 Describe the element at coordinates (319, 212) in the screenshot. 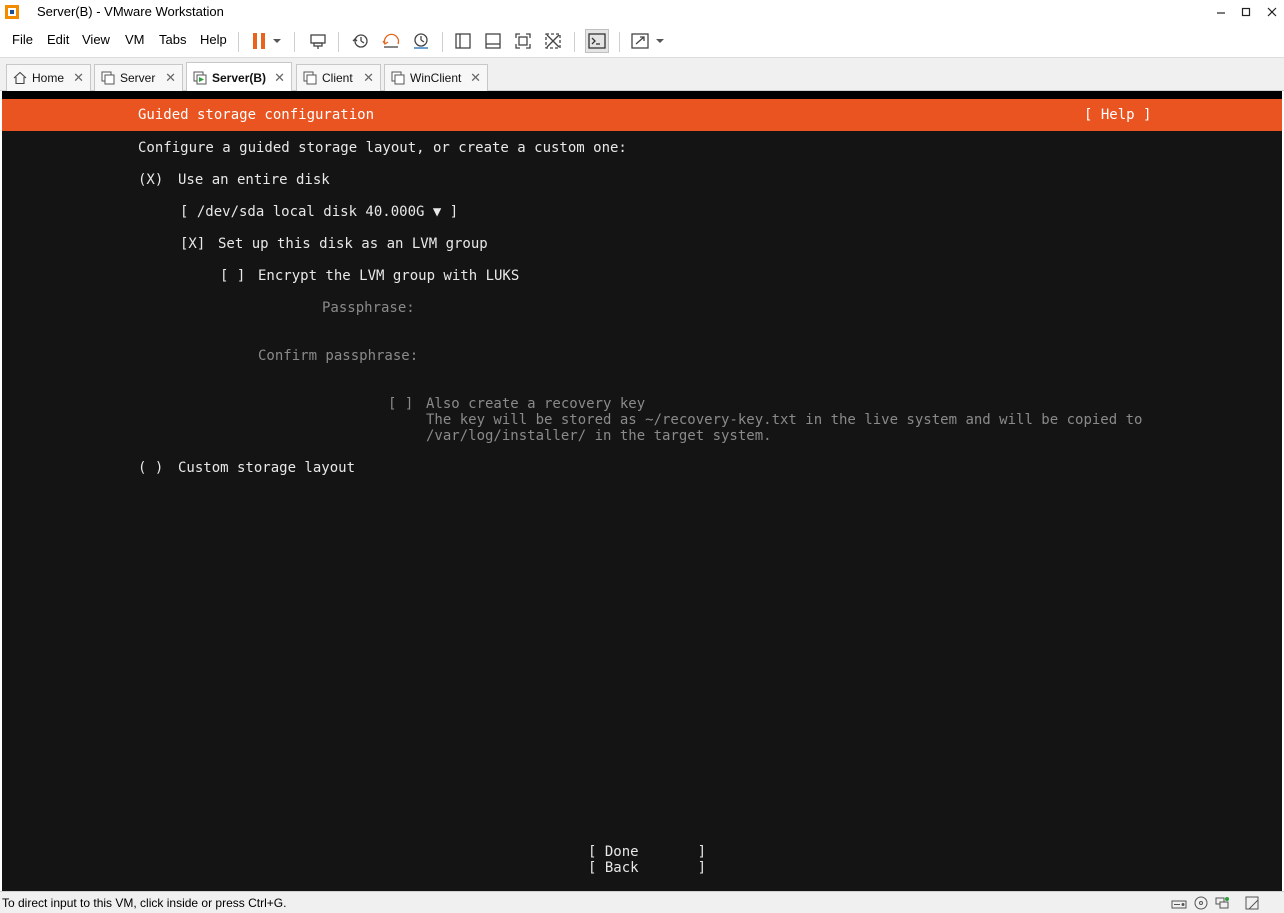

I see `disk-select: [ /dev/sda local disk 40.000G ▼ ]` at that location.